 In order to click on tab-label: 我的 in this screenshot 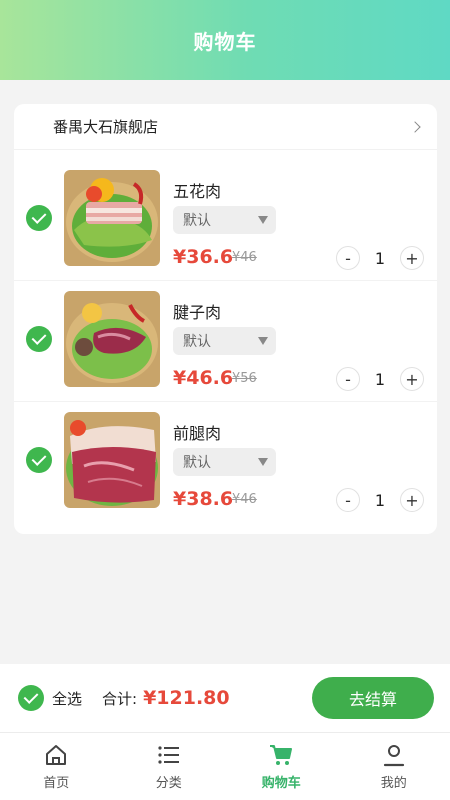, I will do `click(393, 783)`.